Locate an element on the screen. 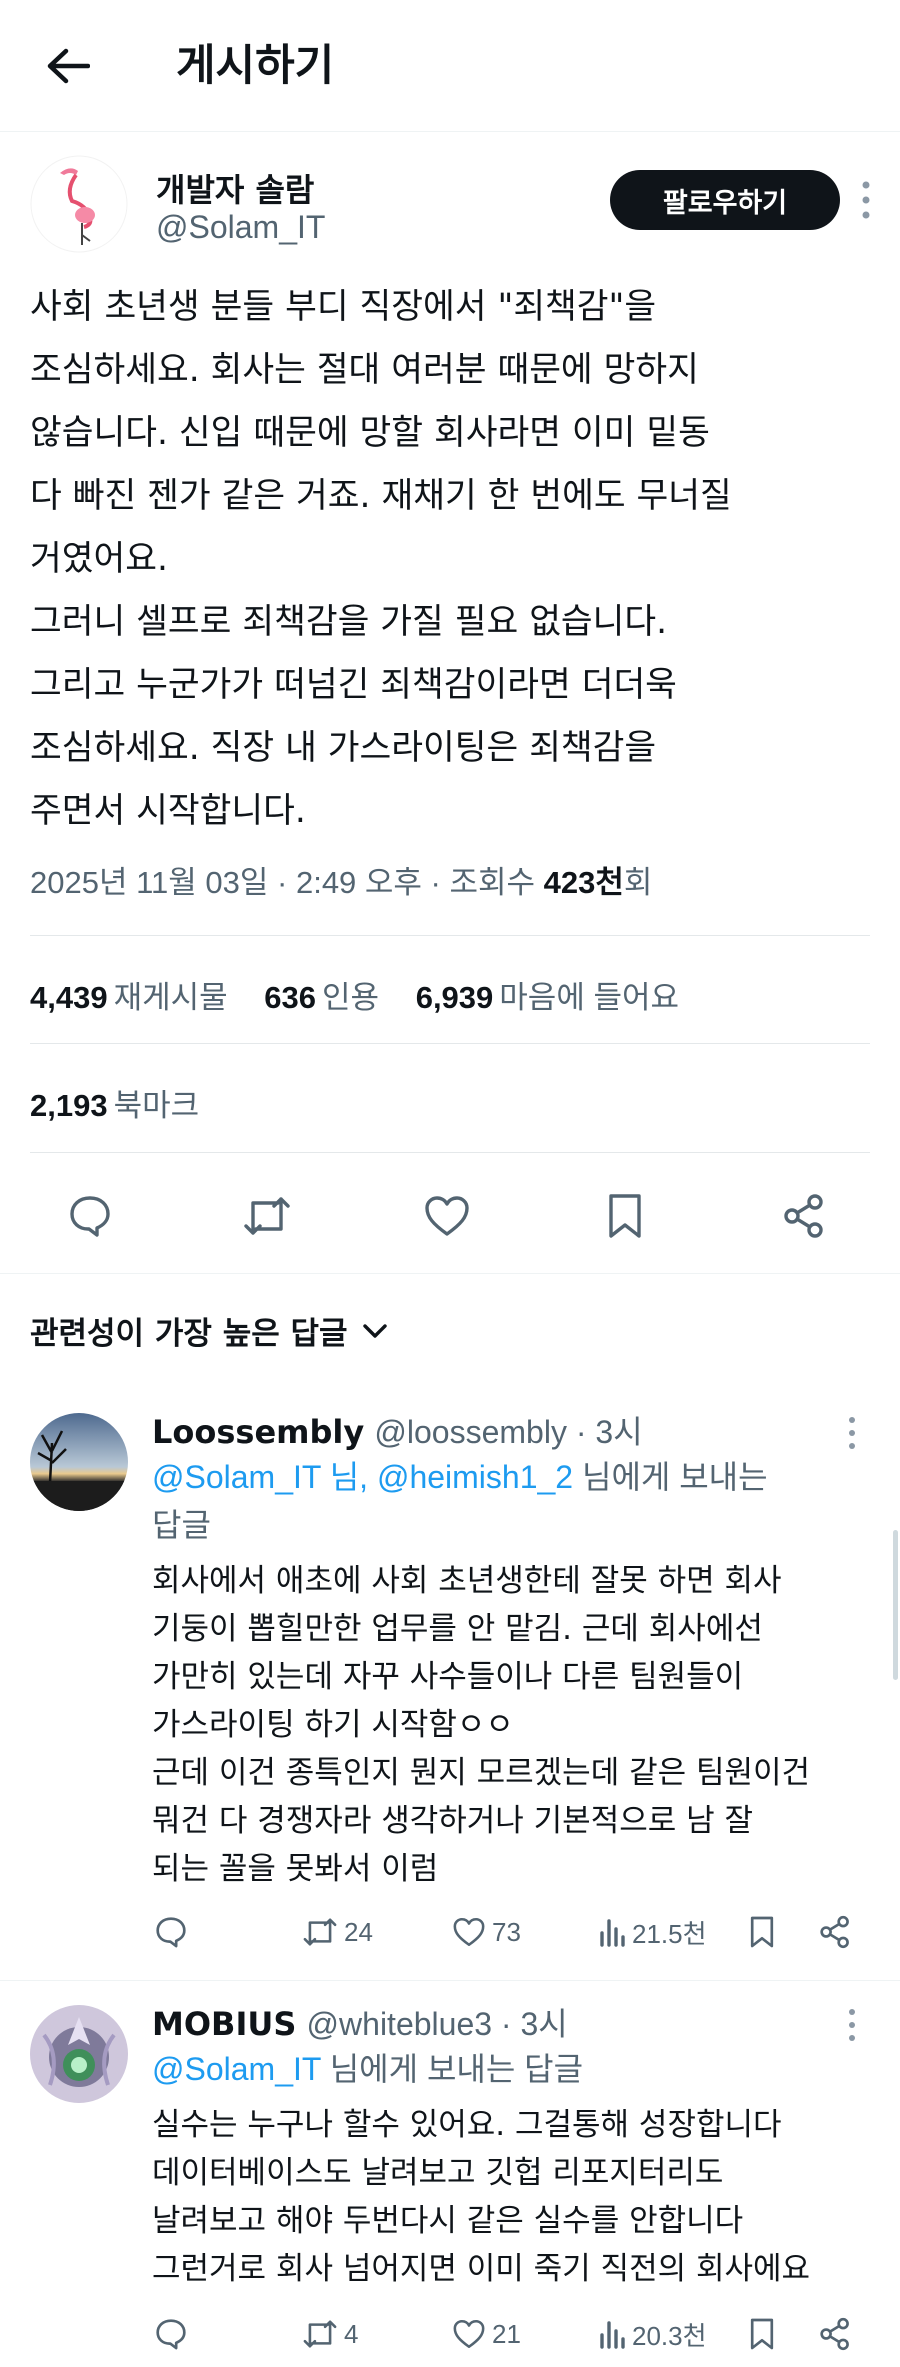 This screenshot has height=2367, width=900. share-button is located at coordinates (804, 1216).